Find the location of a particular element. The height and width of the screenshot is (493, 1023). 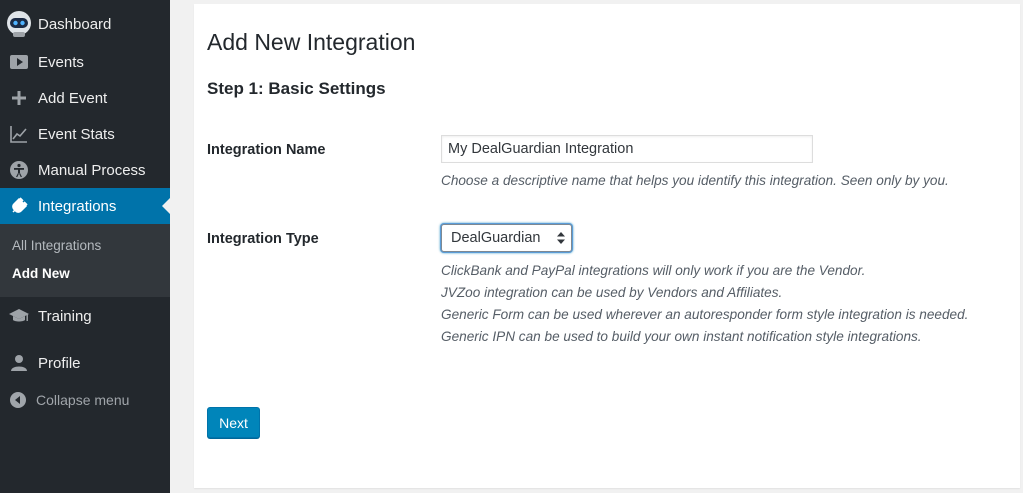

menu-item-profile: Profile is located at coordinates (85, 363).